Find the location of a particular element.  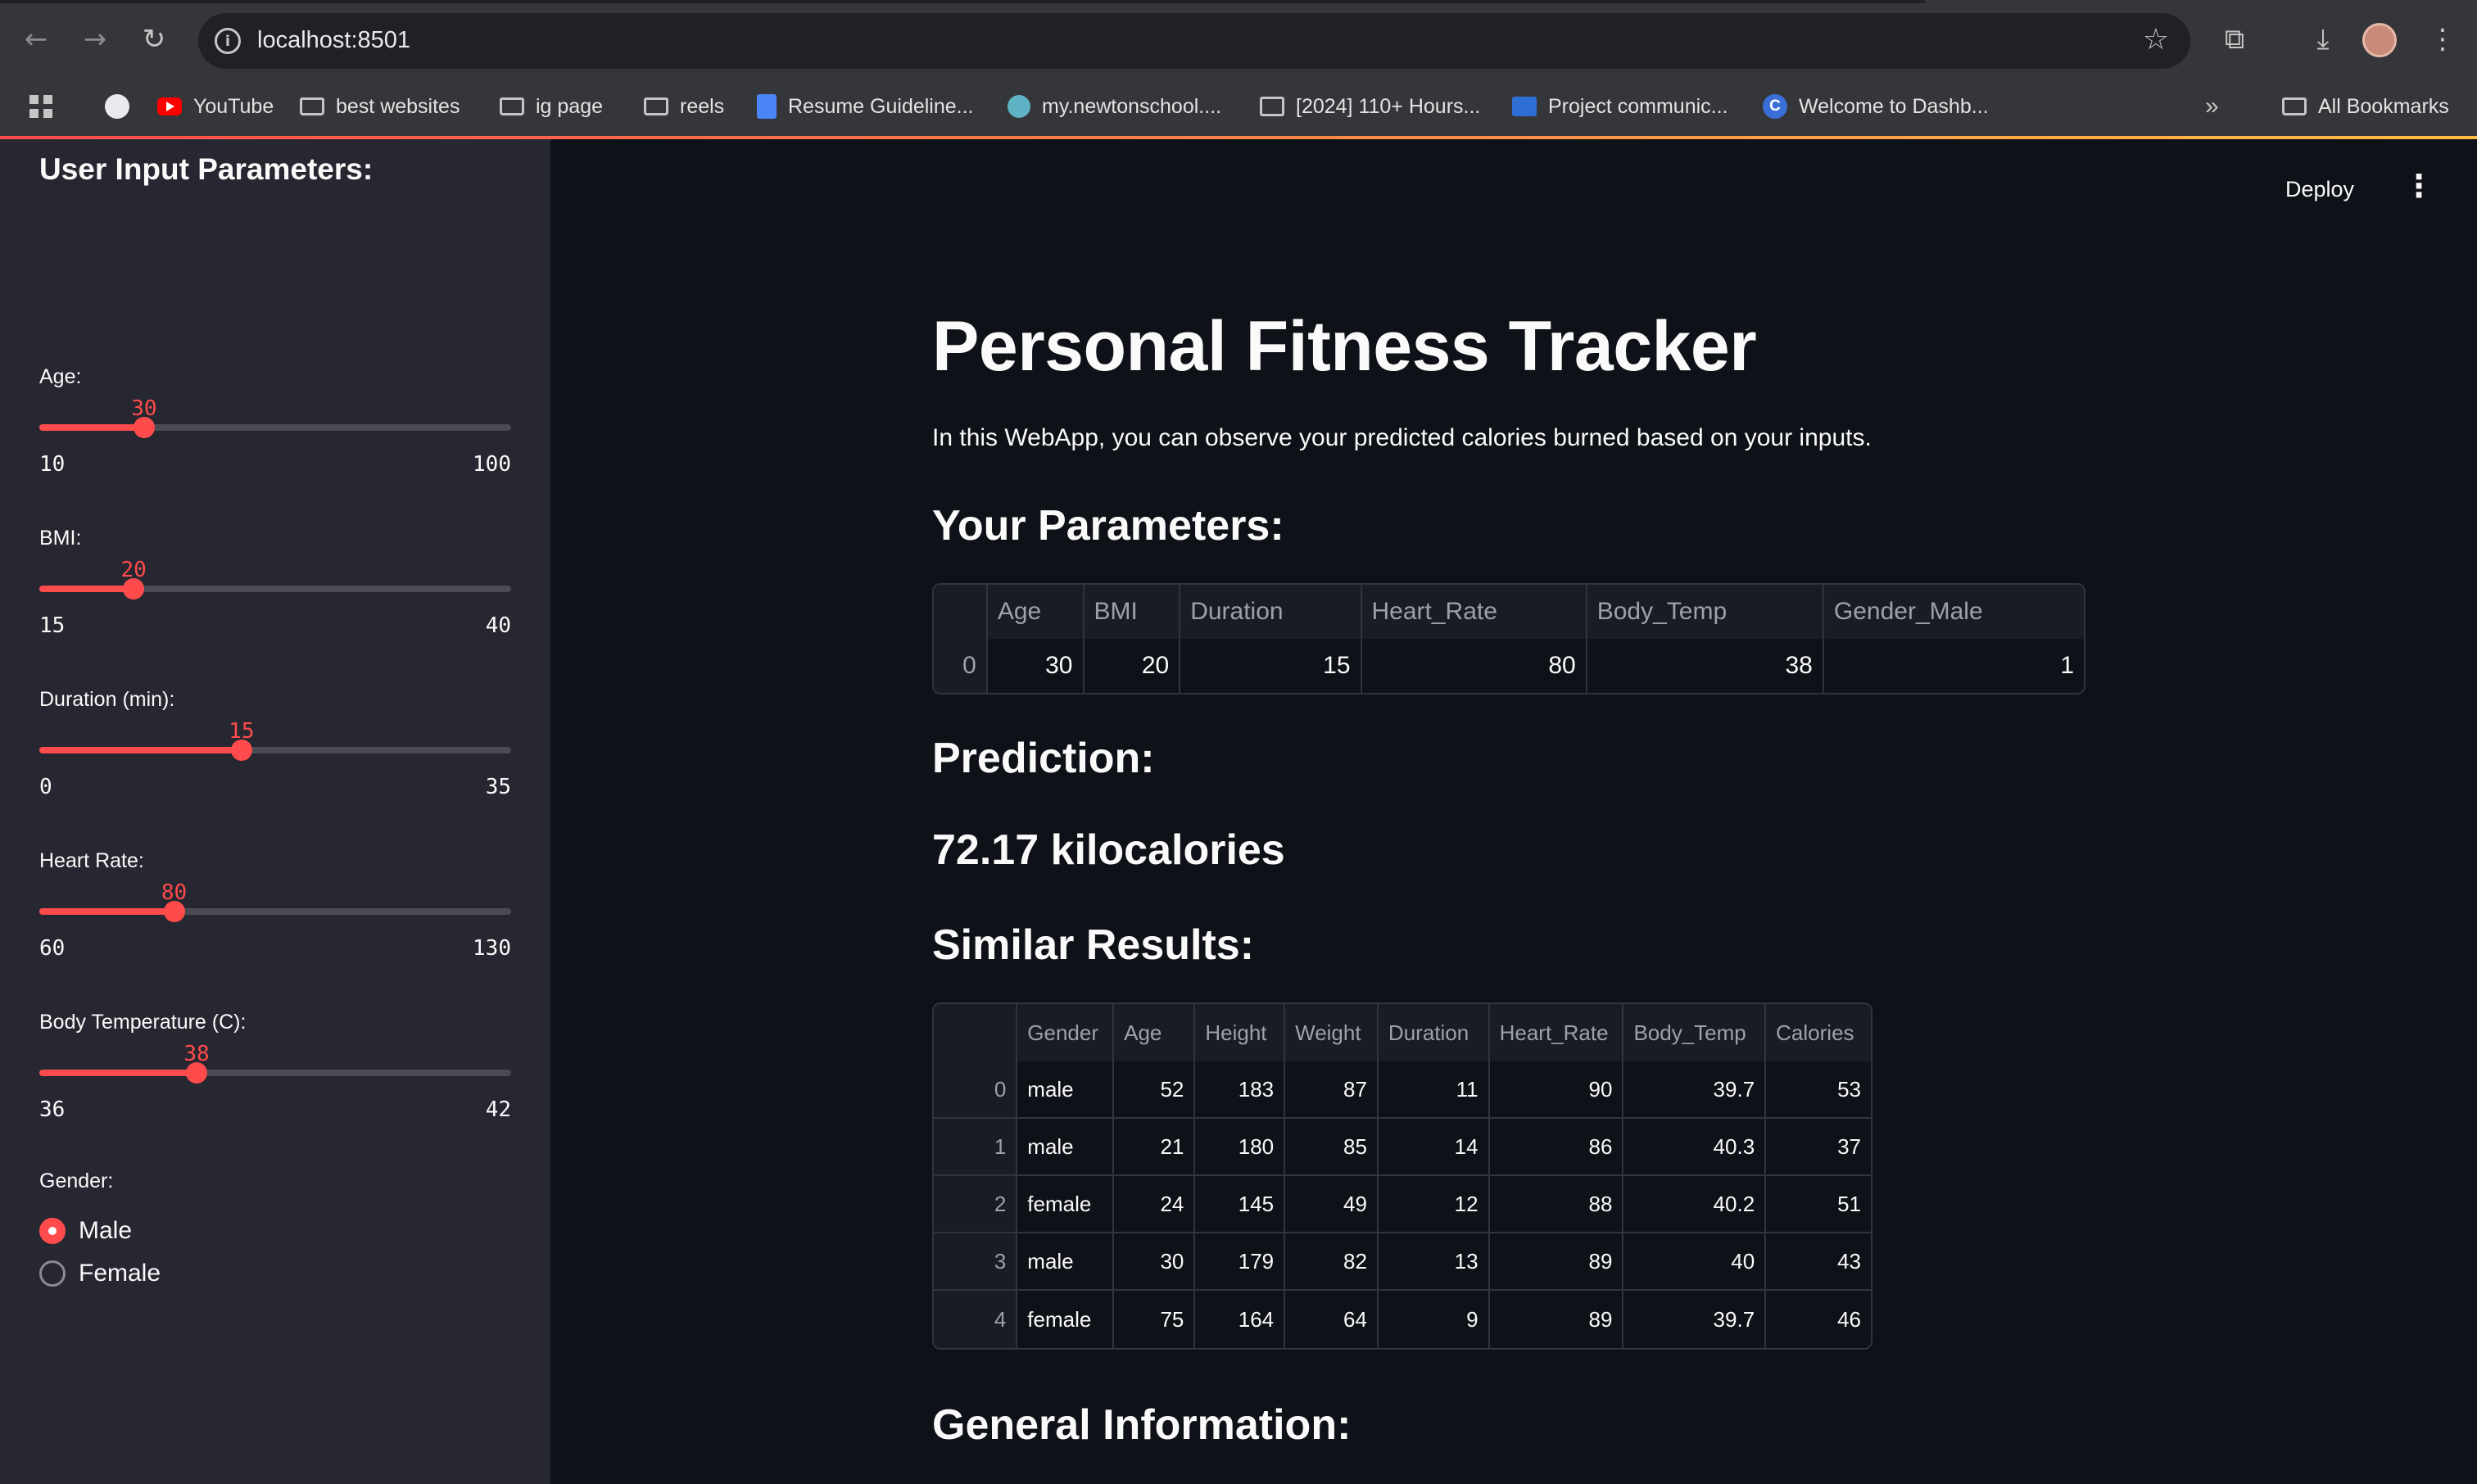

bookmark-star-icon: ☆ is located at coordinates (2156, 40).